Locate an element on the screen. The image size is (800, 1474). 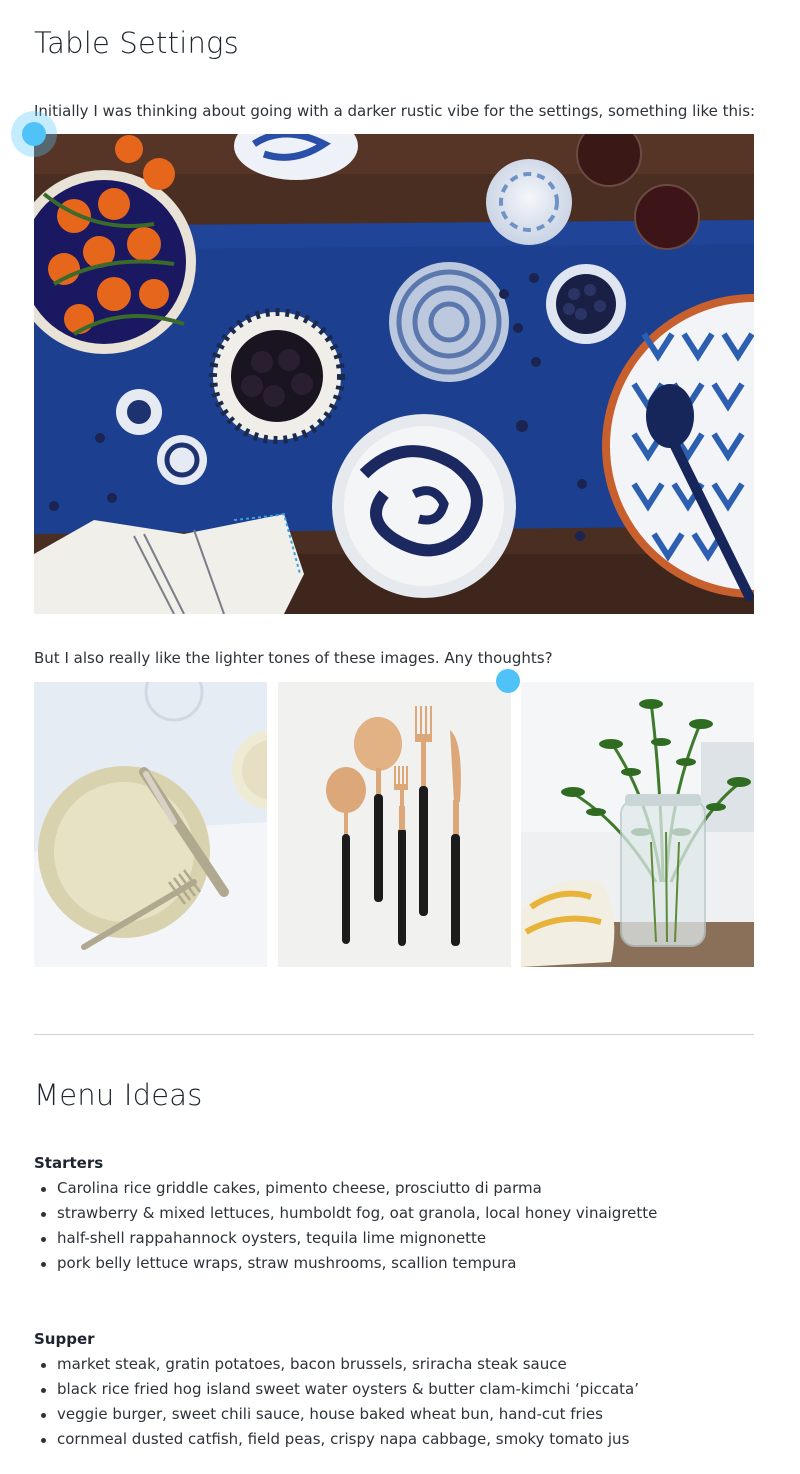
gold-cutlery-image is located at coordinates (394, 824).